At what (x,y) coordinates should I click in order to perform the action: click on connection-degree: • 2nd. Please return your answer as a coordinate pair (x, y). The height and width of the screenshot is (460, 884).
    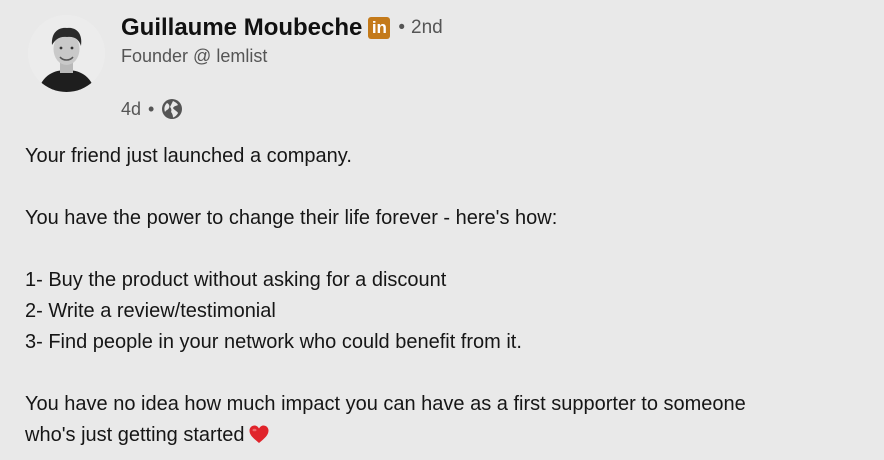
    Looking at the image, I should click on (420, 28).